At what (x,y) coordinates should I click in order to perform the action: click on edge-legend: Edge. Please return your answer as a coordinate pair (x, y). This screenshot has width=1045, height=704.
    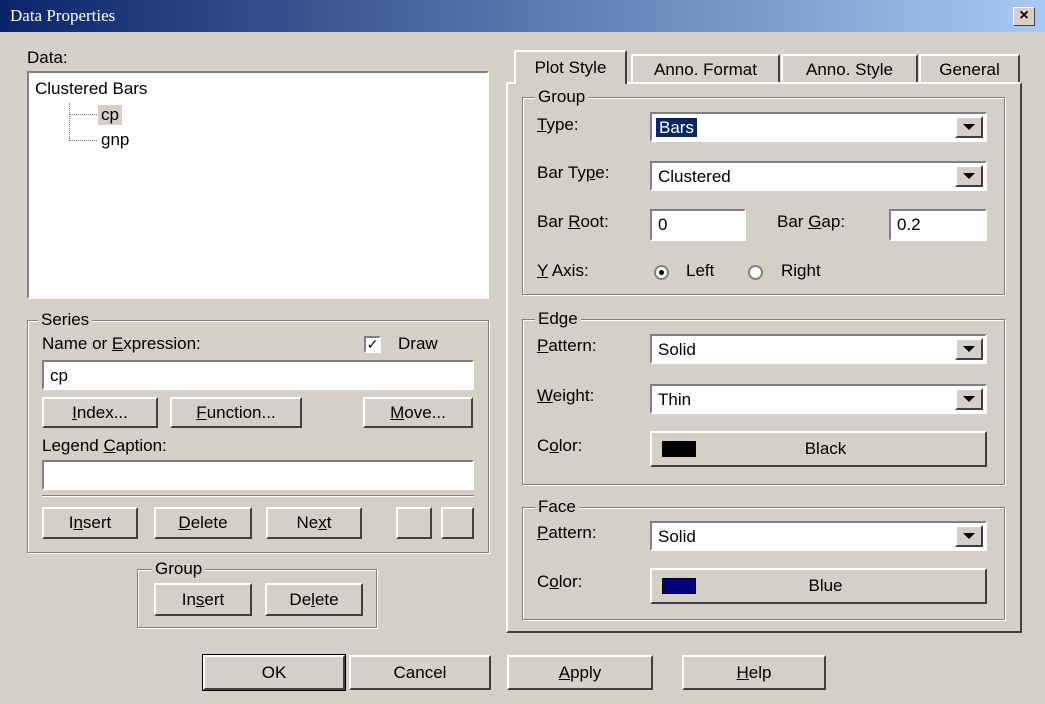
    Looking at the image, I should click on (558, 319).